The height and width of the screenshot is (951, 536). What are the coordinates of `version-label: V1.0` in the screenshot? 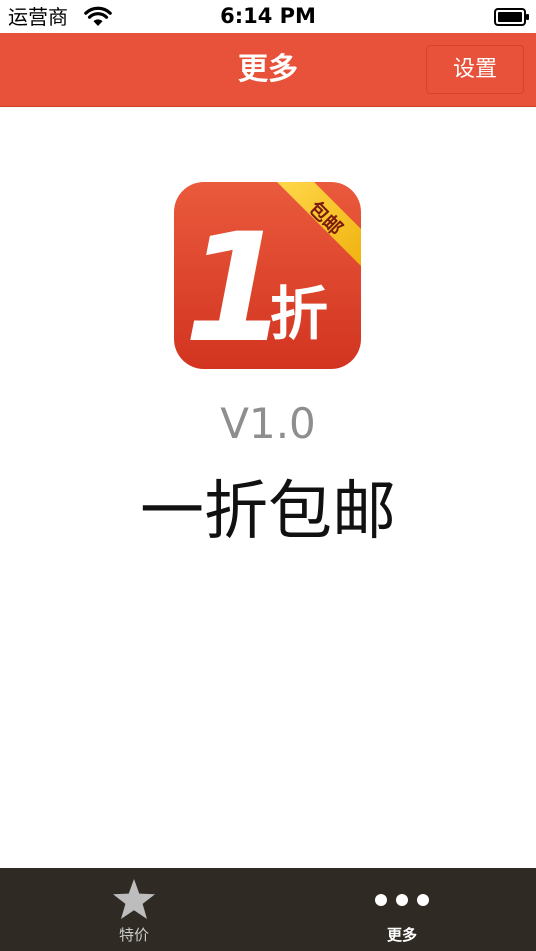 It's located at (268, 423).